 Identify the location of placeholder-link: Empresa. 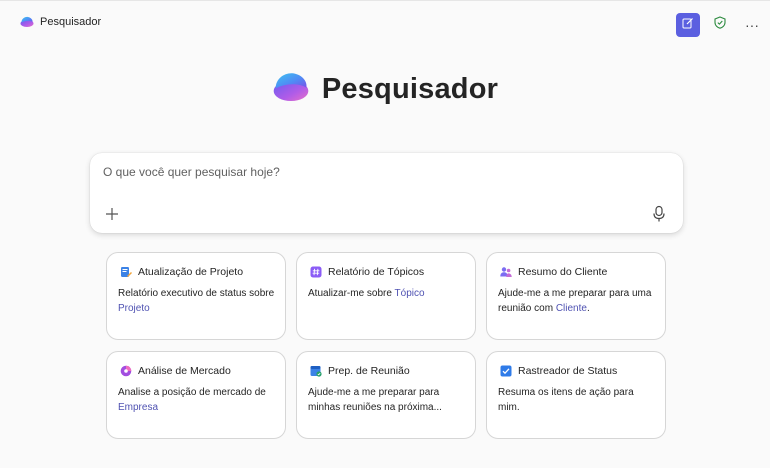
(138, 407).